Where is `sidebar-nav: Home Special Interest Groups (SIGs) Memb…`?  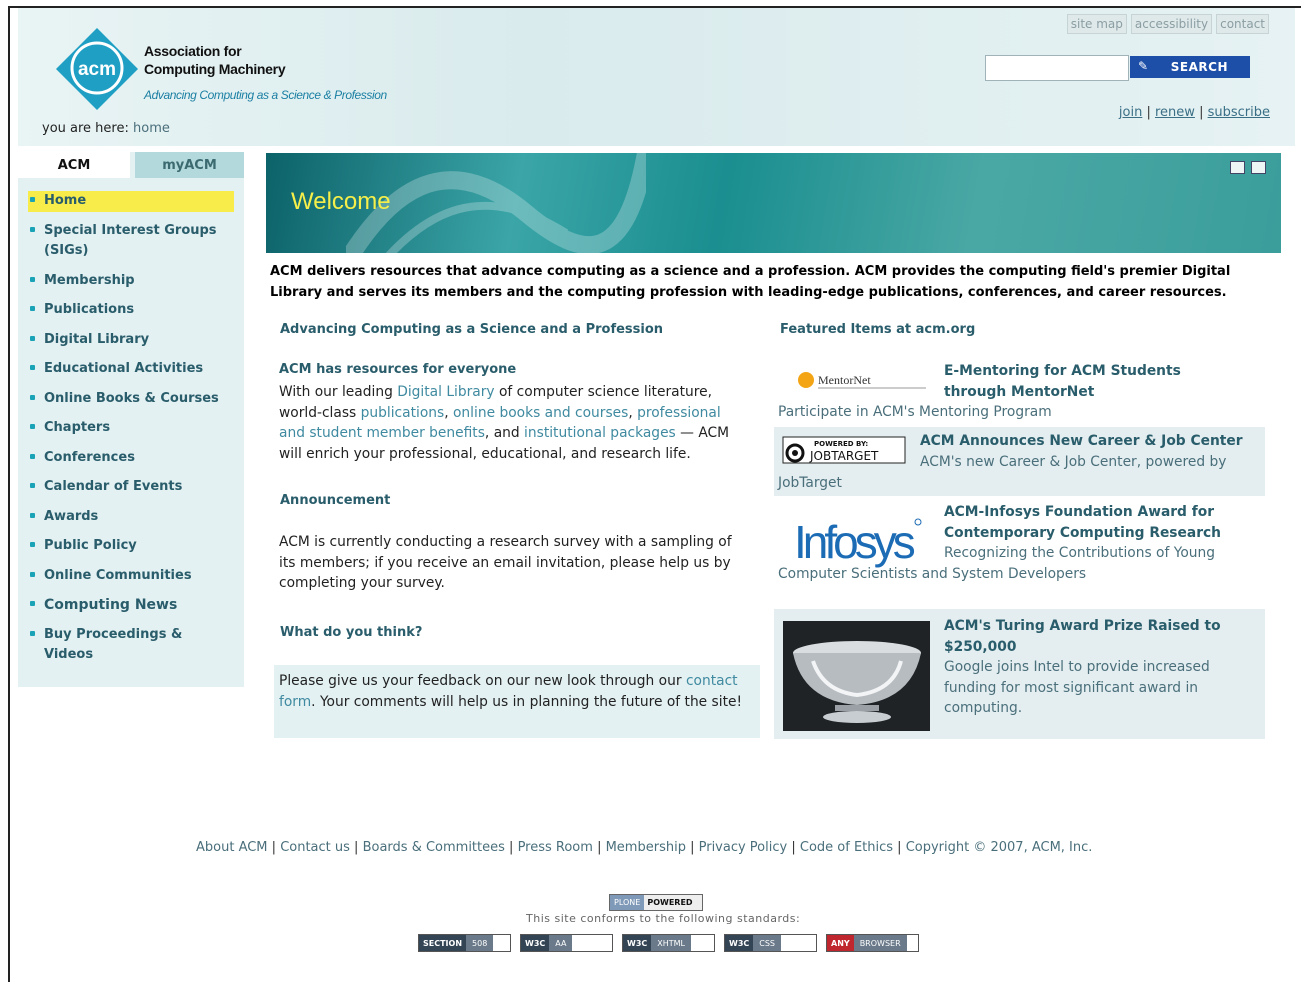 sidebar-nav: Home Special Interest Groups (SIGs) Memb… is located at coordinates (131, 428).